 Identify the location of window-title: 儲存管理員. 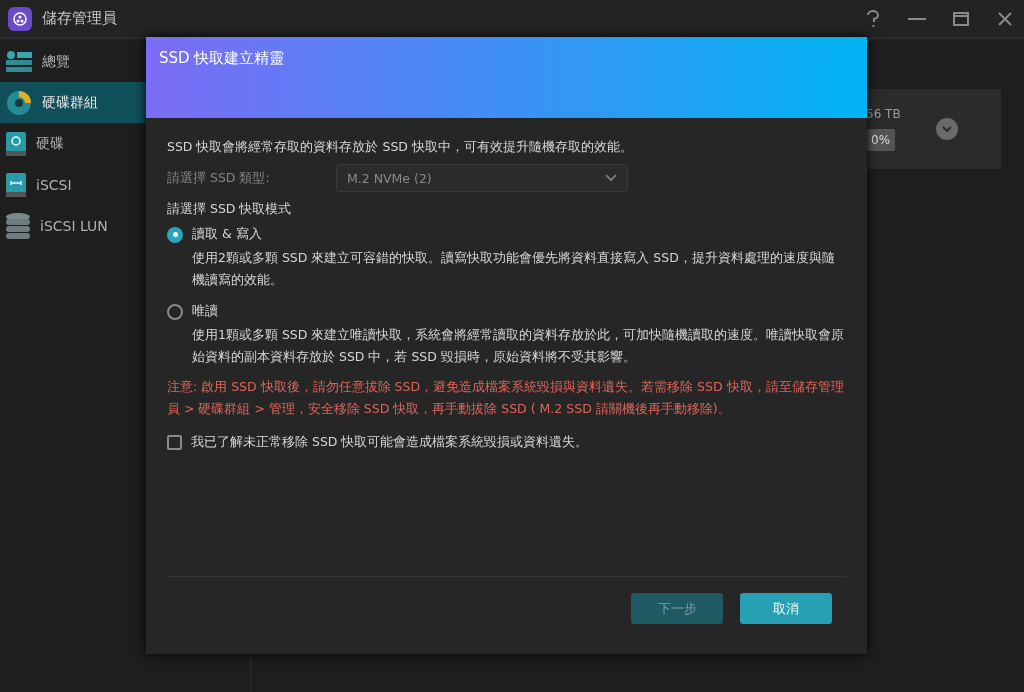
(80, 18).